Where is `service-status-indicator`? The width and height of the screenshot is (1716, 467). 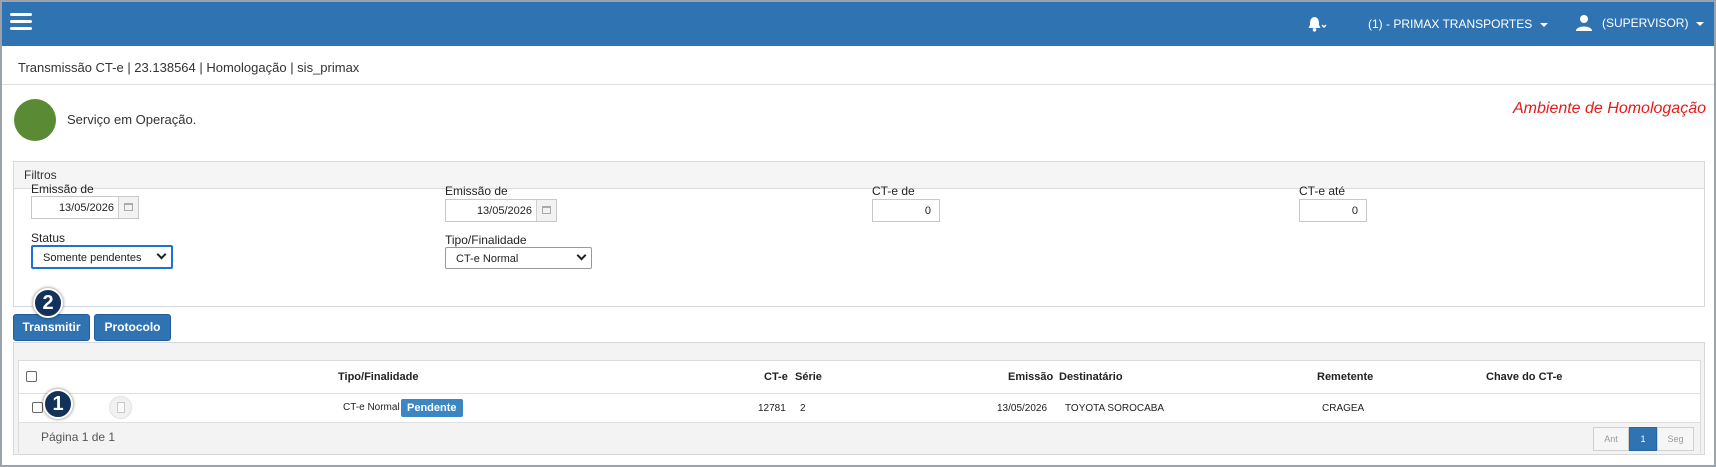 service-status-indicator is located at coordinates (35, 120).